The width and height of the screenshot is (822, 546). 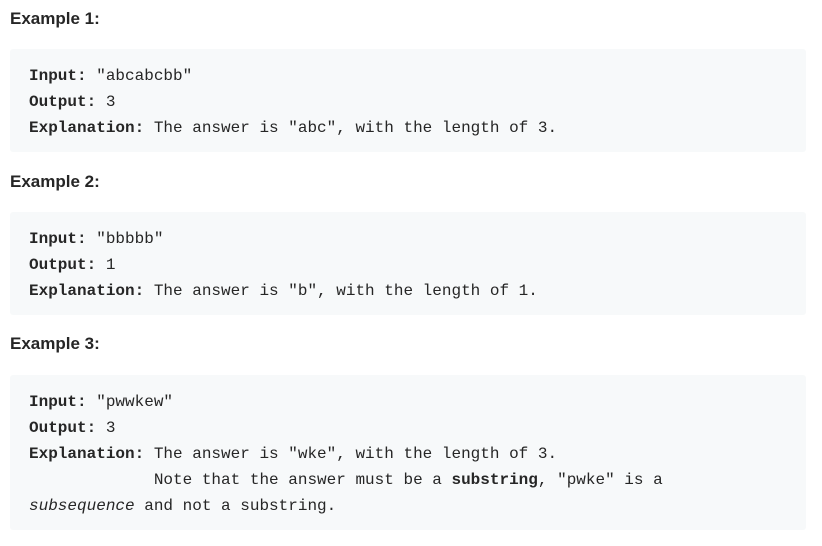 What do you see at coordinates (139, 76) in the screenshot?
I see `input-value: "abcabcbb"` at bounding box center [139, 76].